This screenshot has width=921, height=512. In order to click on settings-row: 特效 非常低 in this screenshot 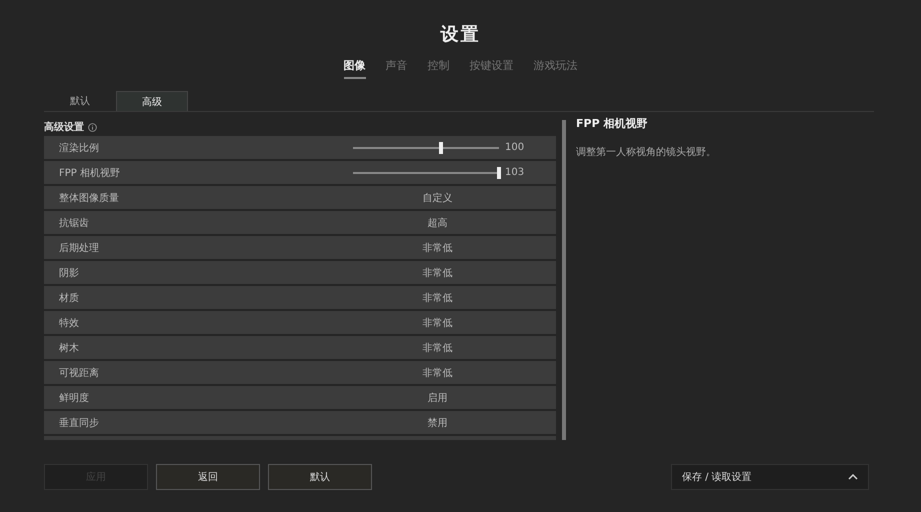, I will do `click(300, 322)`.